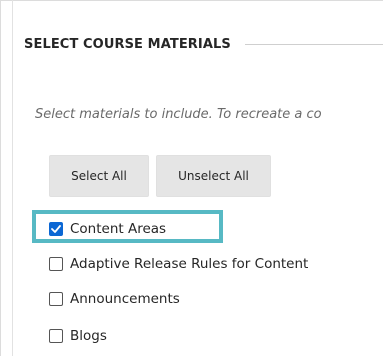 Image resolution: width=383 pixels, height=356 pixels. Describe the element at coordinates (56, 336) in the screenshot. I see `blogs-checkbox` at that location.